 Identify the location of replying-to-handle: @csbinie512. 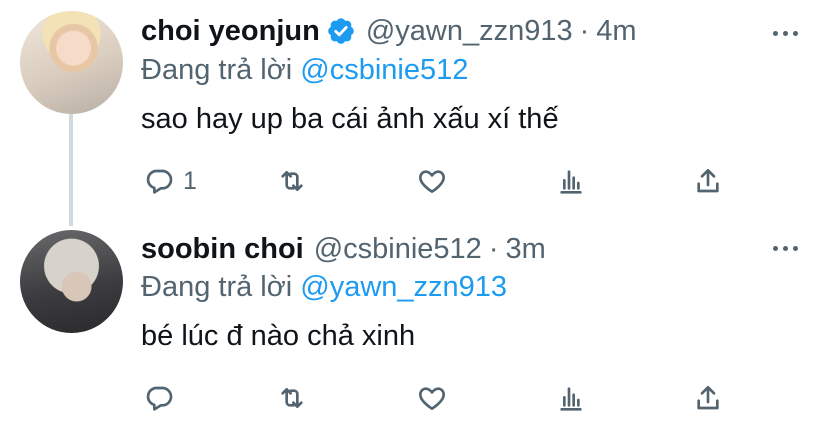
(384, 70).